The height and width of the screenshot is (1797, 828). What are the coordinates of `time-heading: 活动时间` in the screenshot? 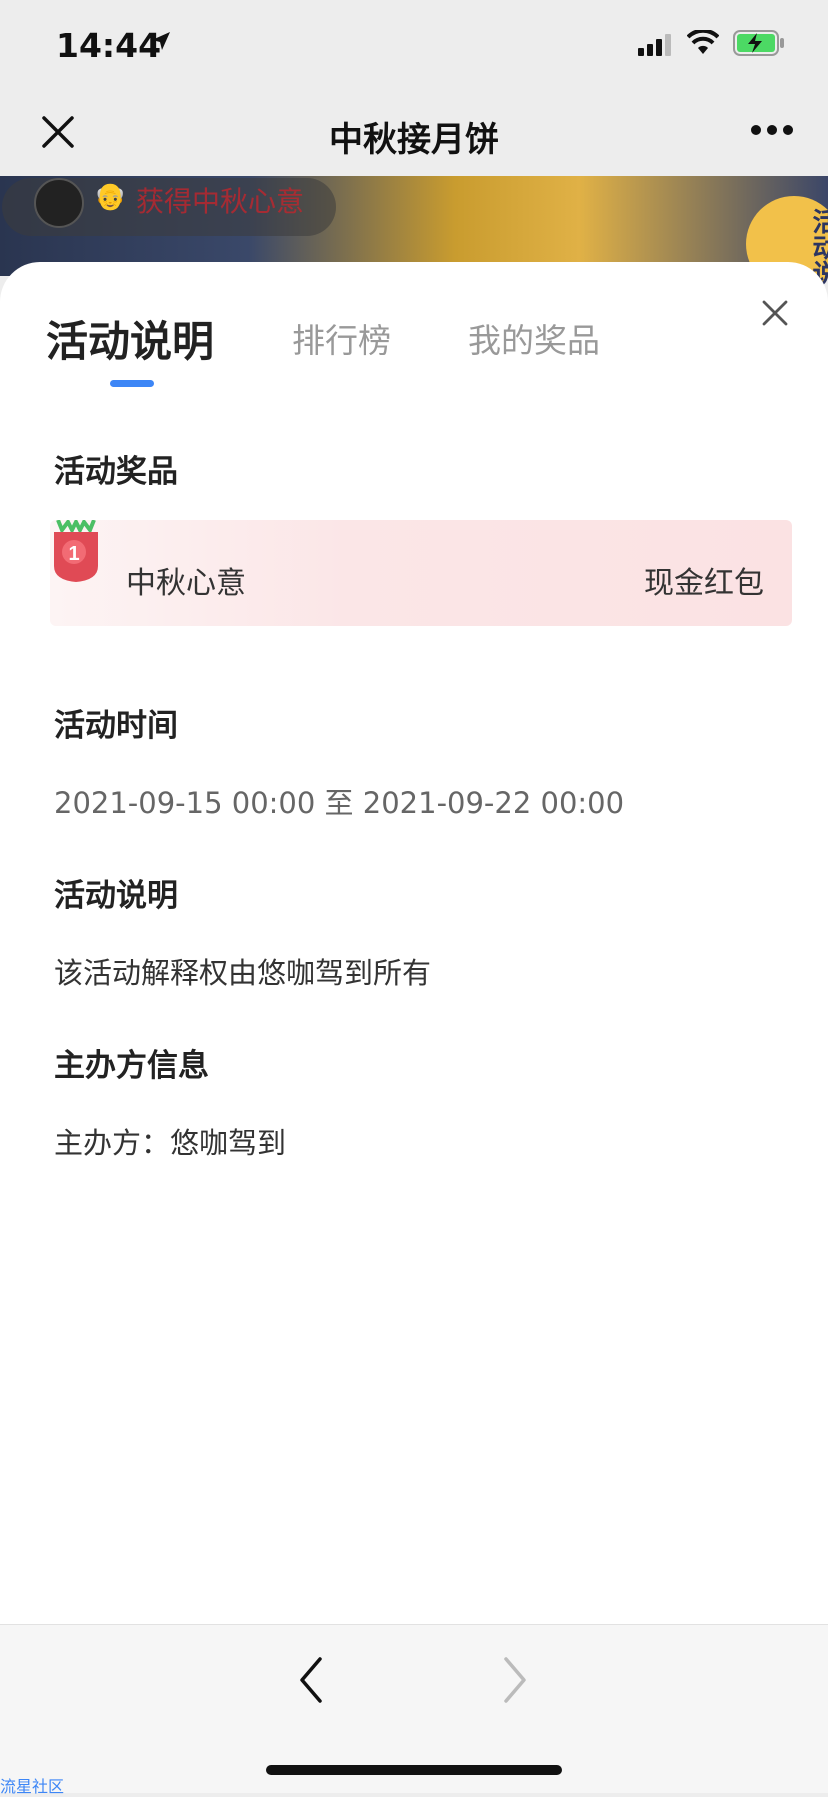 It's located at (116, 726).